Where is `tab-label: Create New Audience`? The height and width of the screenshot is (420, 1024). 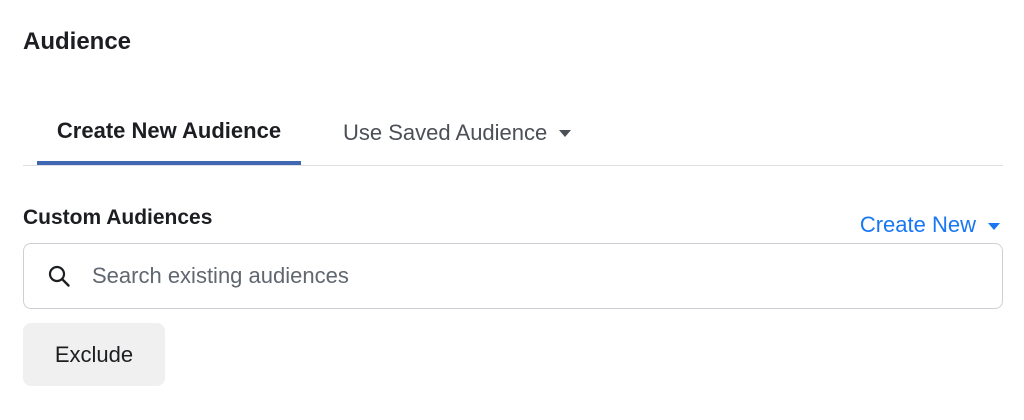
tab-label: Create New Audience is located at coordinates (169, 130).